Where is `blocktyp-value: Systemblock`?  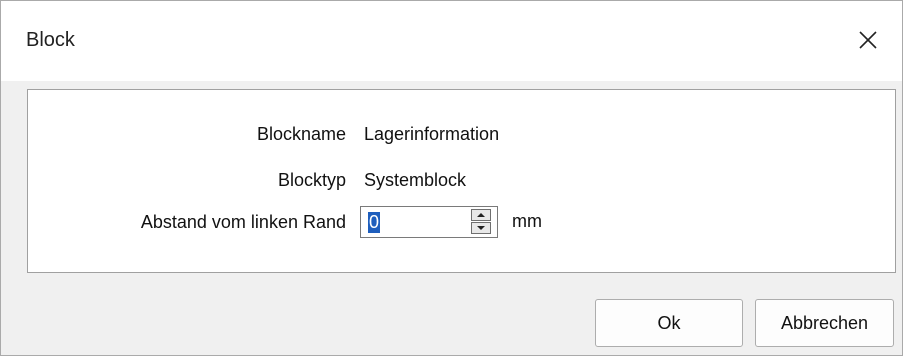
blocktyp-value: Systemblock is located at coordinates (415, 180).